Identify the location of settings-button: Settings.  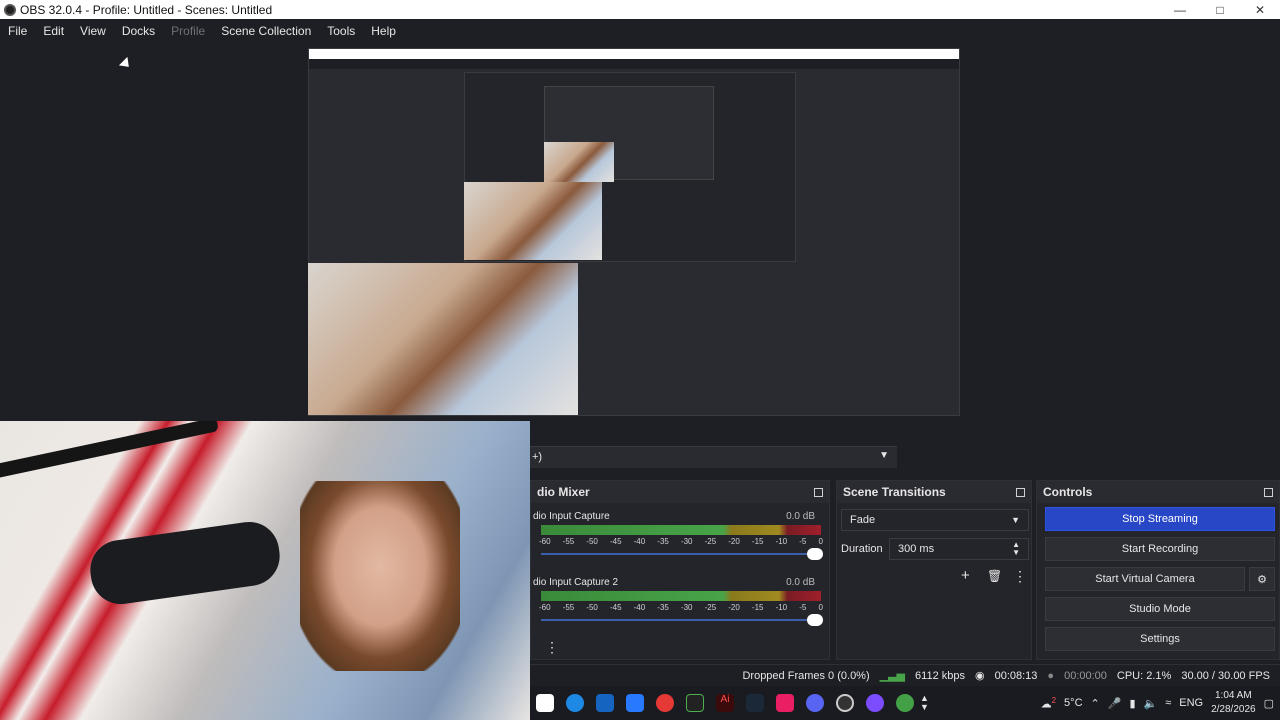
(1160, 639).